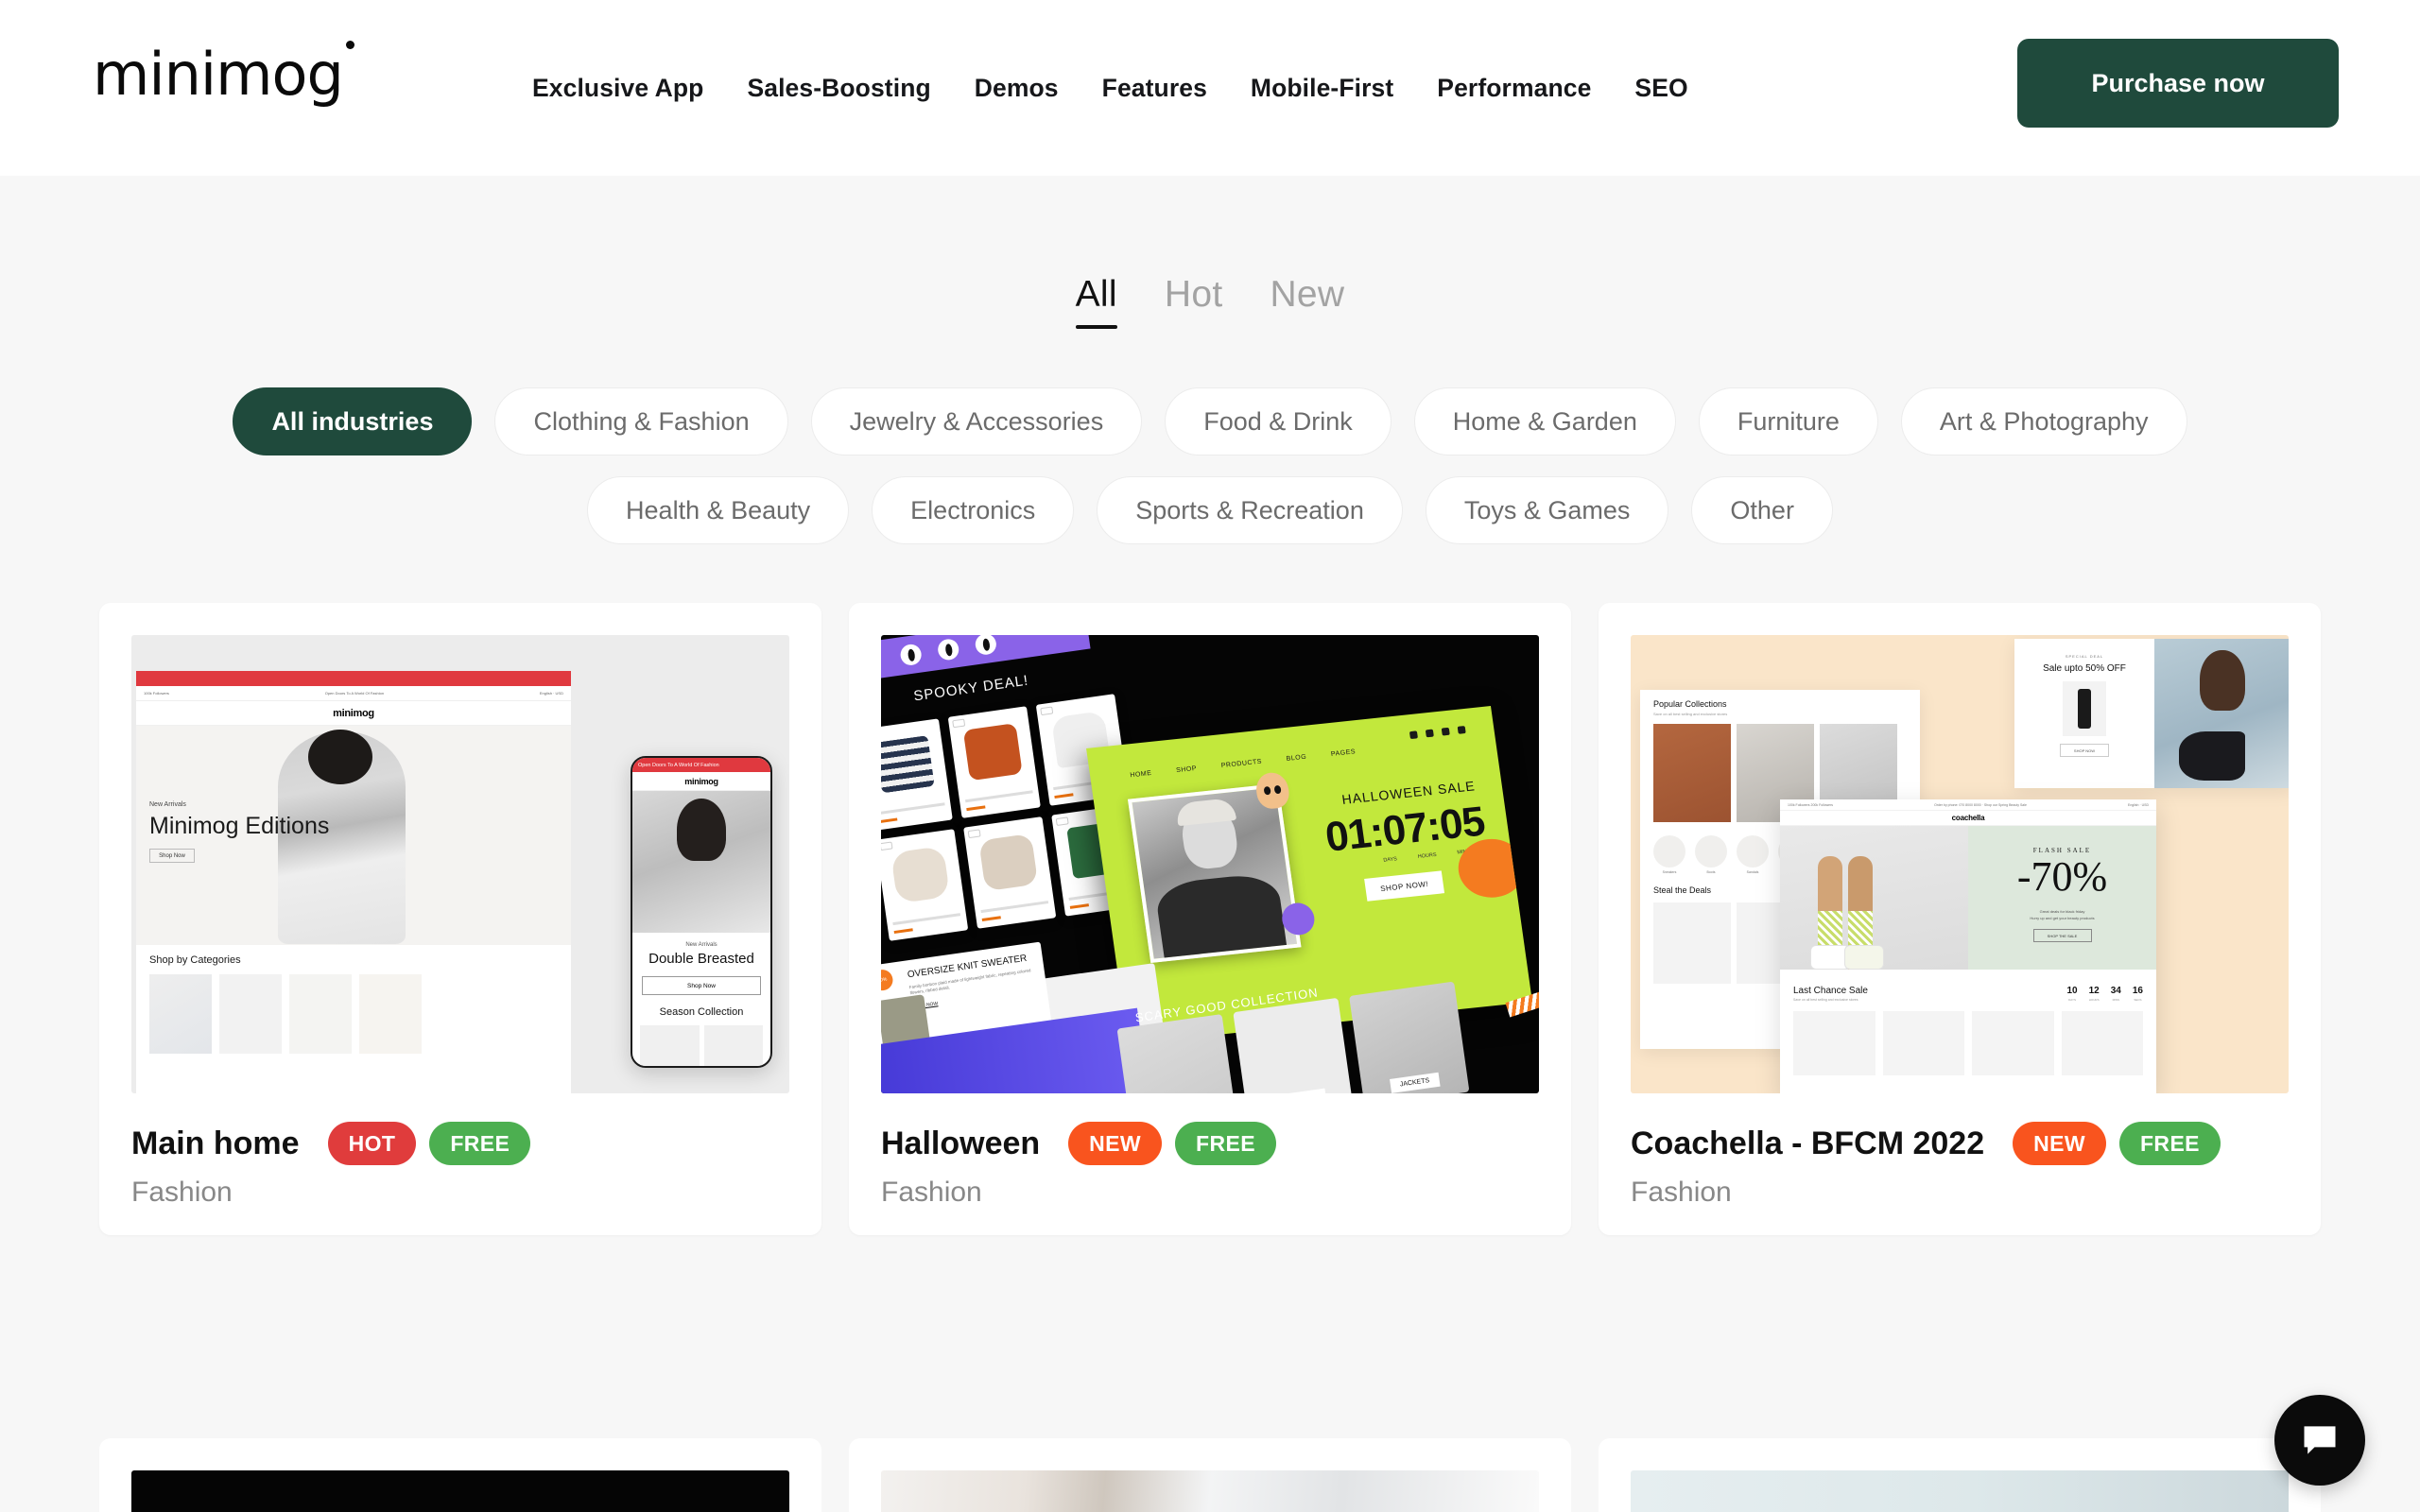 This screenshot has height=1512, width=2420. Describe the element at coordinates (701, 830) in the screenshot. I see `mobile-model-hair` at that location.